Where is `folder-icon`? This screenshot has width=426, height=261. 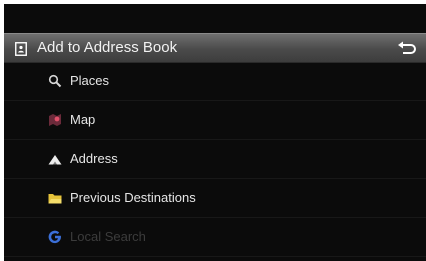 folder-icon is located at coordinates (55, 198).